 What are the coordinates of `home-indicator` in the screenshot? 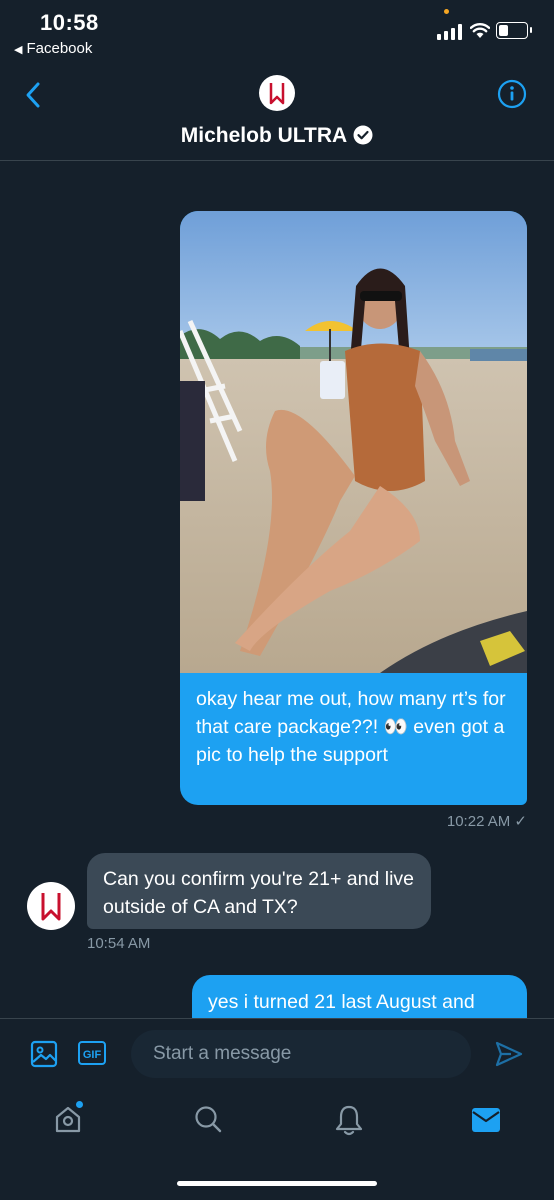 It's located at (277, 1183).